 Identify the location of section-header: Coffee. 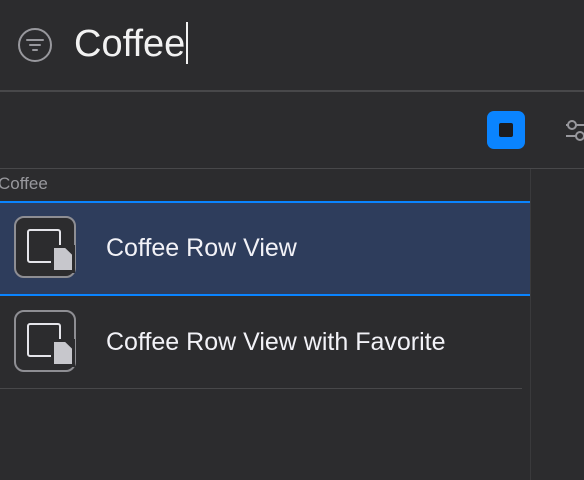
(24, 183).